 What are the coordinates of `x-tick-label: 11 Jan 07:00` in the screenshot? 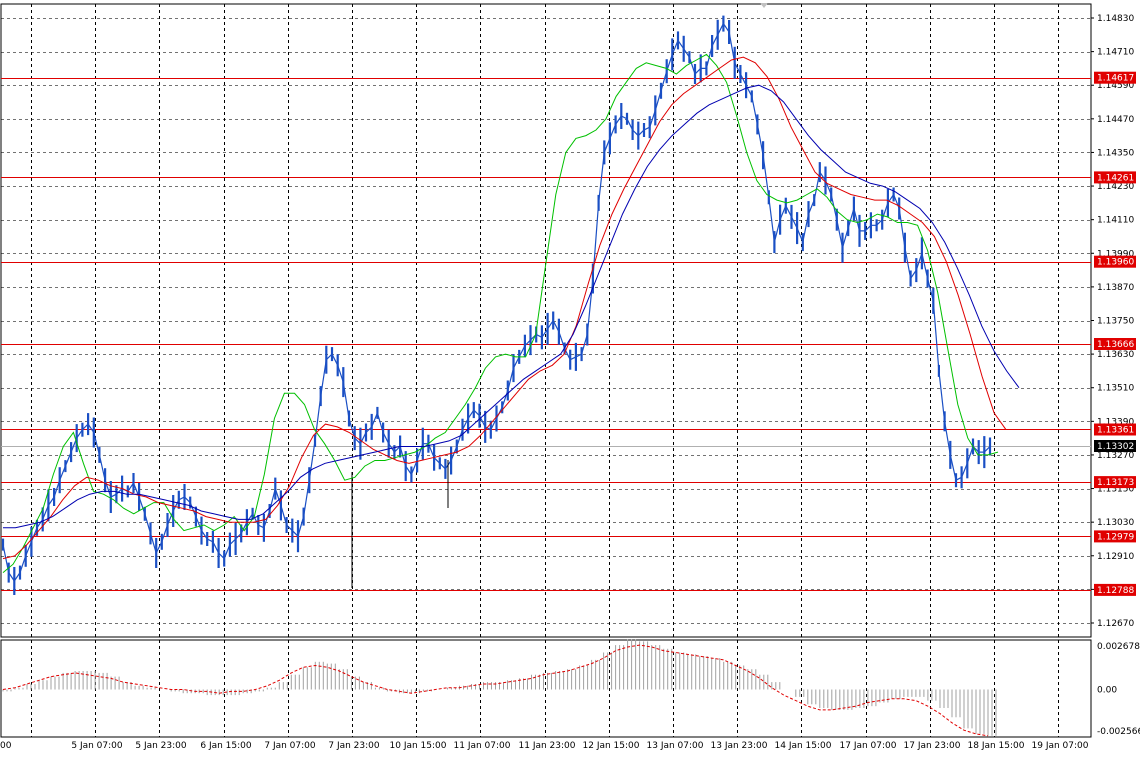 It's located at (482, 746).